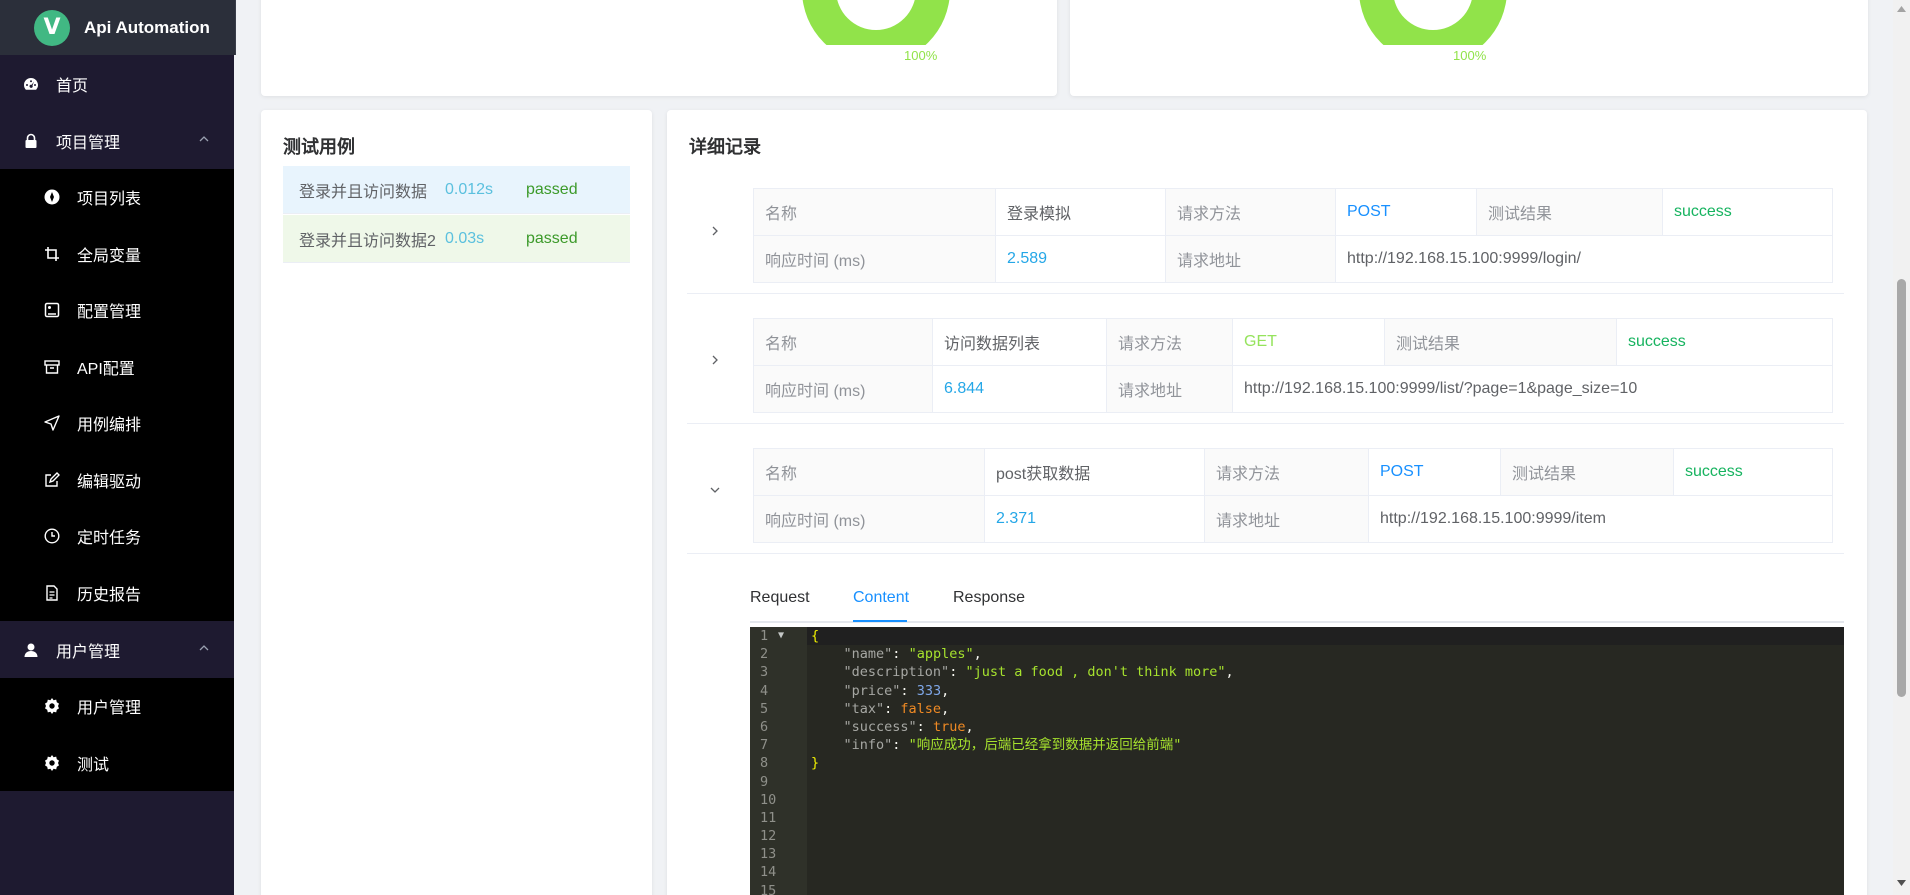 This screenshot has height=895, width=1910. What do you see at coordinates (117, 649) in the screenshot?
I see `sidebar-group-user: 用户管理` at bounding box center [117, 649].